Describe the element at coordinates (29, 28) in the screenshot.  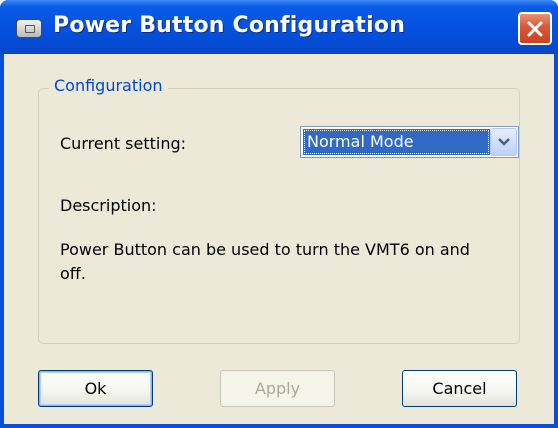
I see `power-button-app-icon` at that location.